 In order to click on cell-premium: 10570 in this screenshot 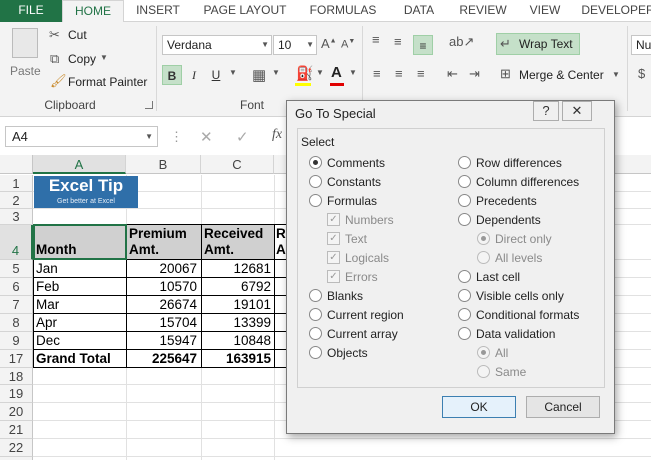, I will do `click(161, 287)`.